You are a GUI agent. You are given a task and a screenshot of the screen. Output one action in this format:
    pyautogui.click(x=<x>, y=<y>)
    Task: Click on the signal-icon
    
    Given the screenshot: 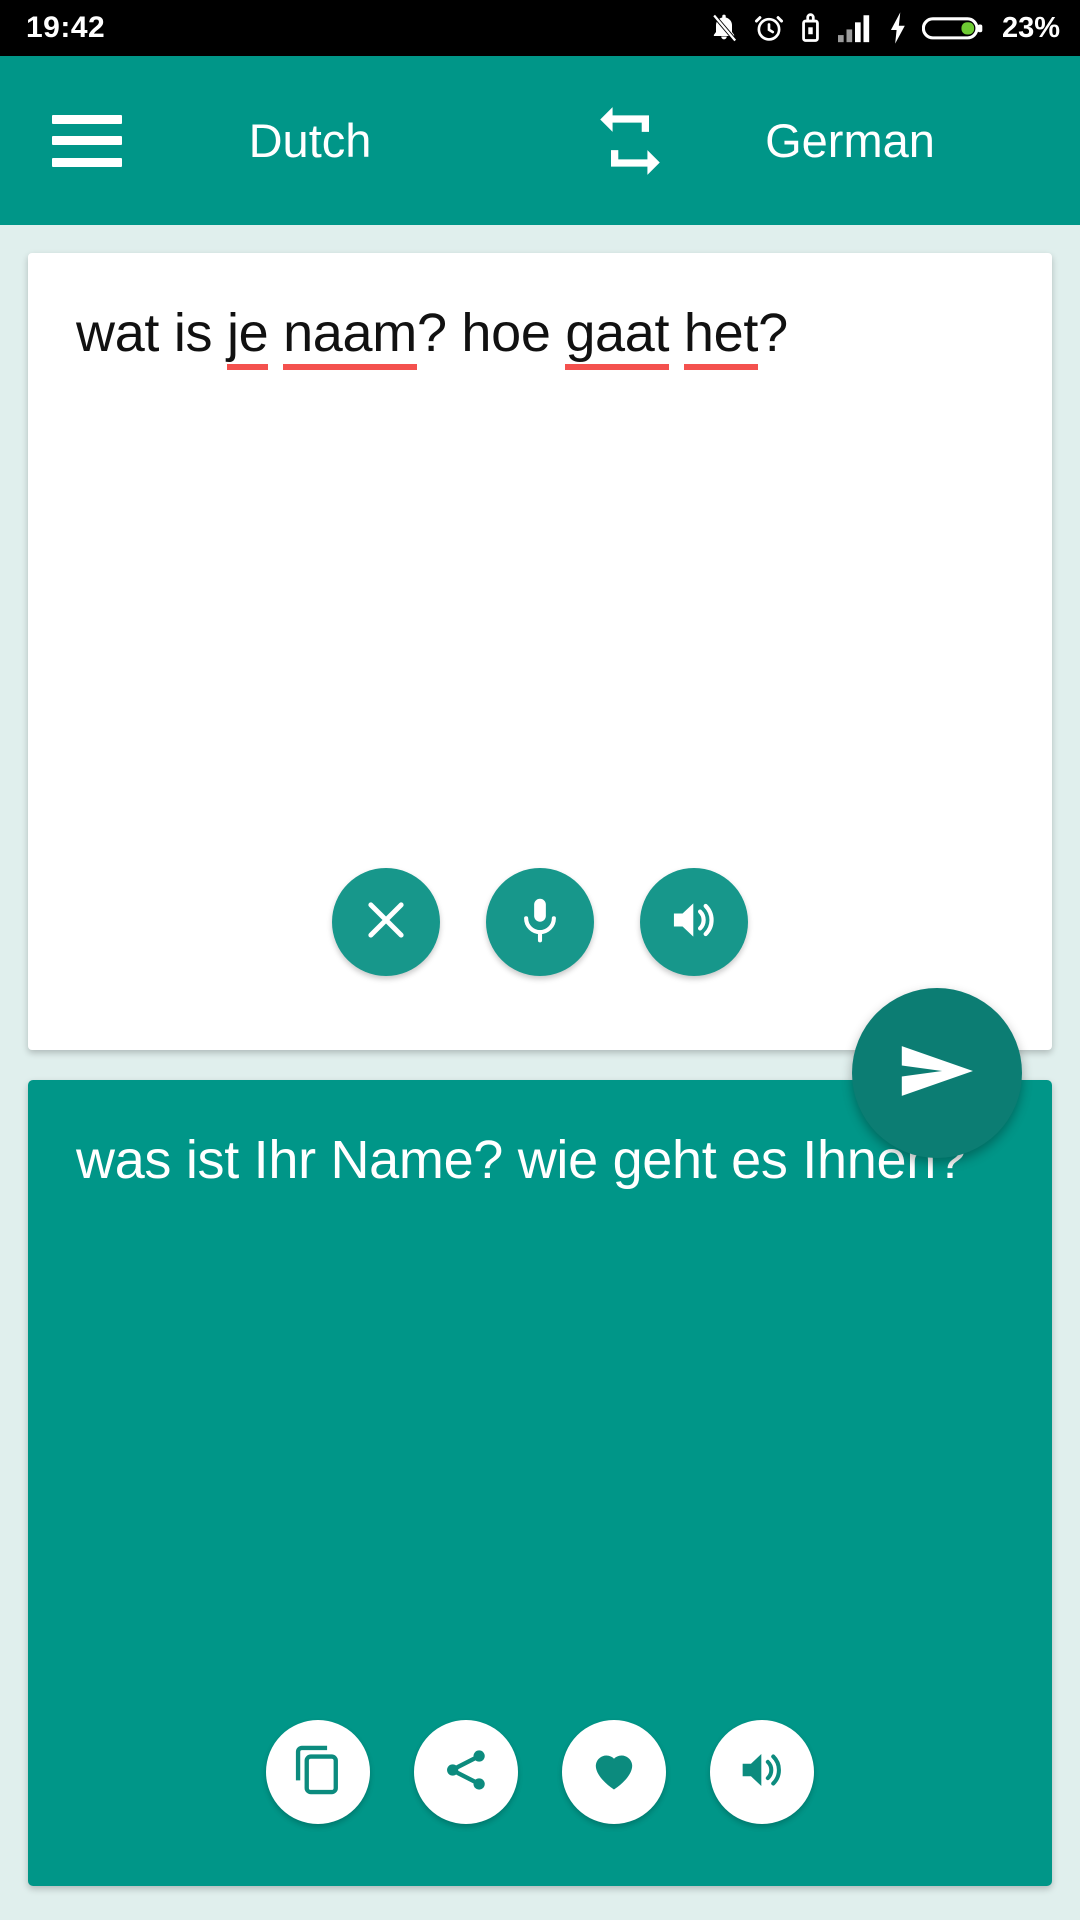 What is the action you would take?
    pyautogui.click(x=855, y=28)
    